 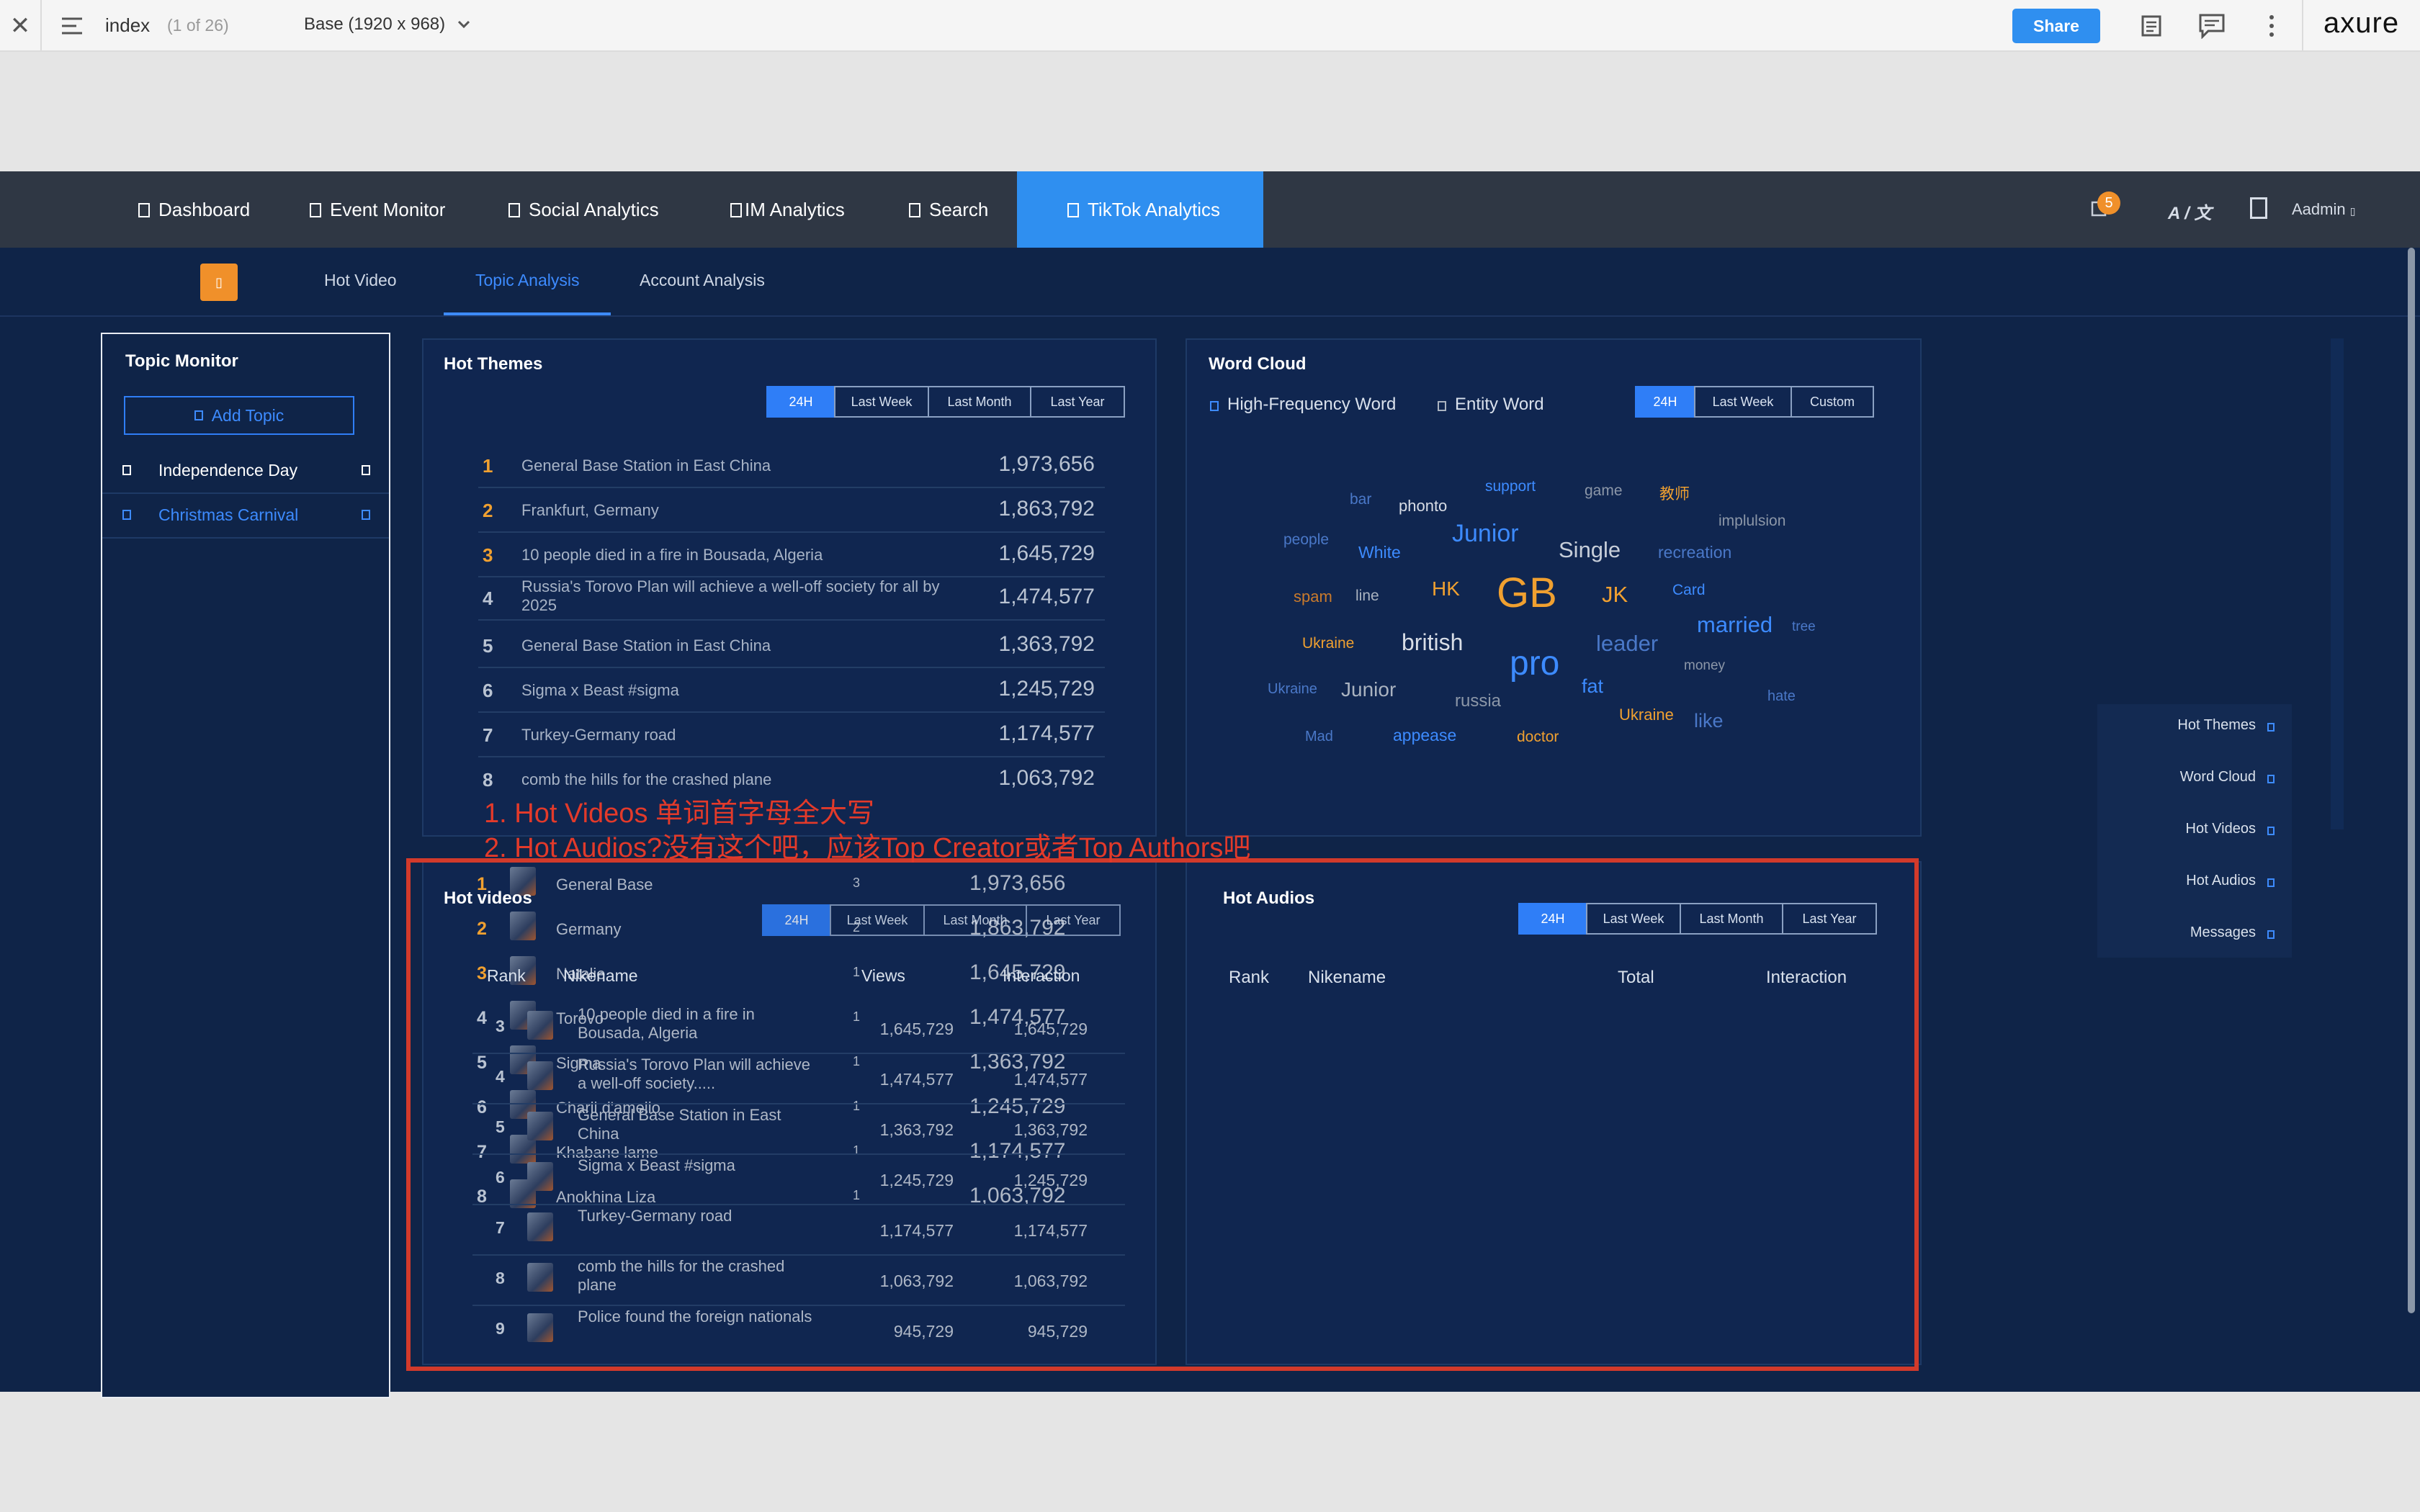 What do you see at coordinates (2189, 211) in the screenshot?
I see `language-switch: A / 文` at bounding box center [2189, 211].